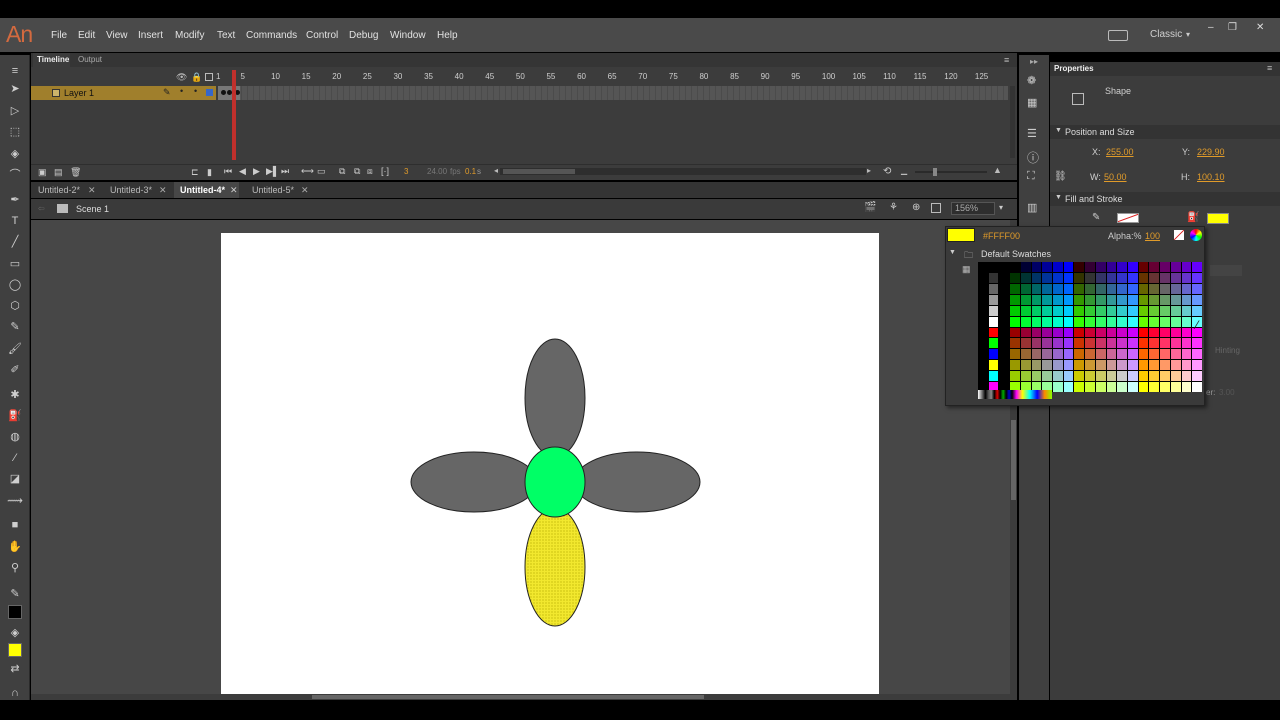 The image size is (1280, 720). Describe the element at coordinates (1115, 177) in the screenshot. I see `w-field: 50.00` at that location.